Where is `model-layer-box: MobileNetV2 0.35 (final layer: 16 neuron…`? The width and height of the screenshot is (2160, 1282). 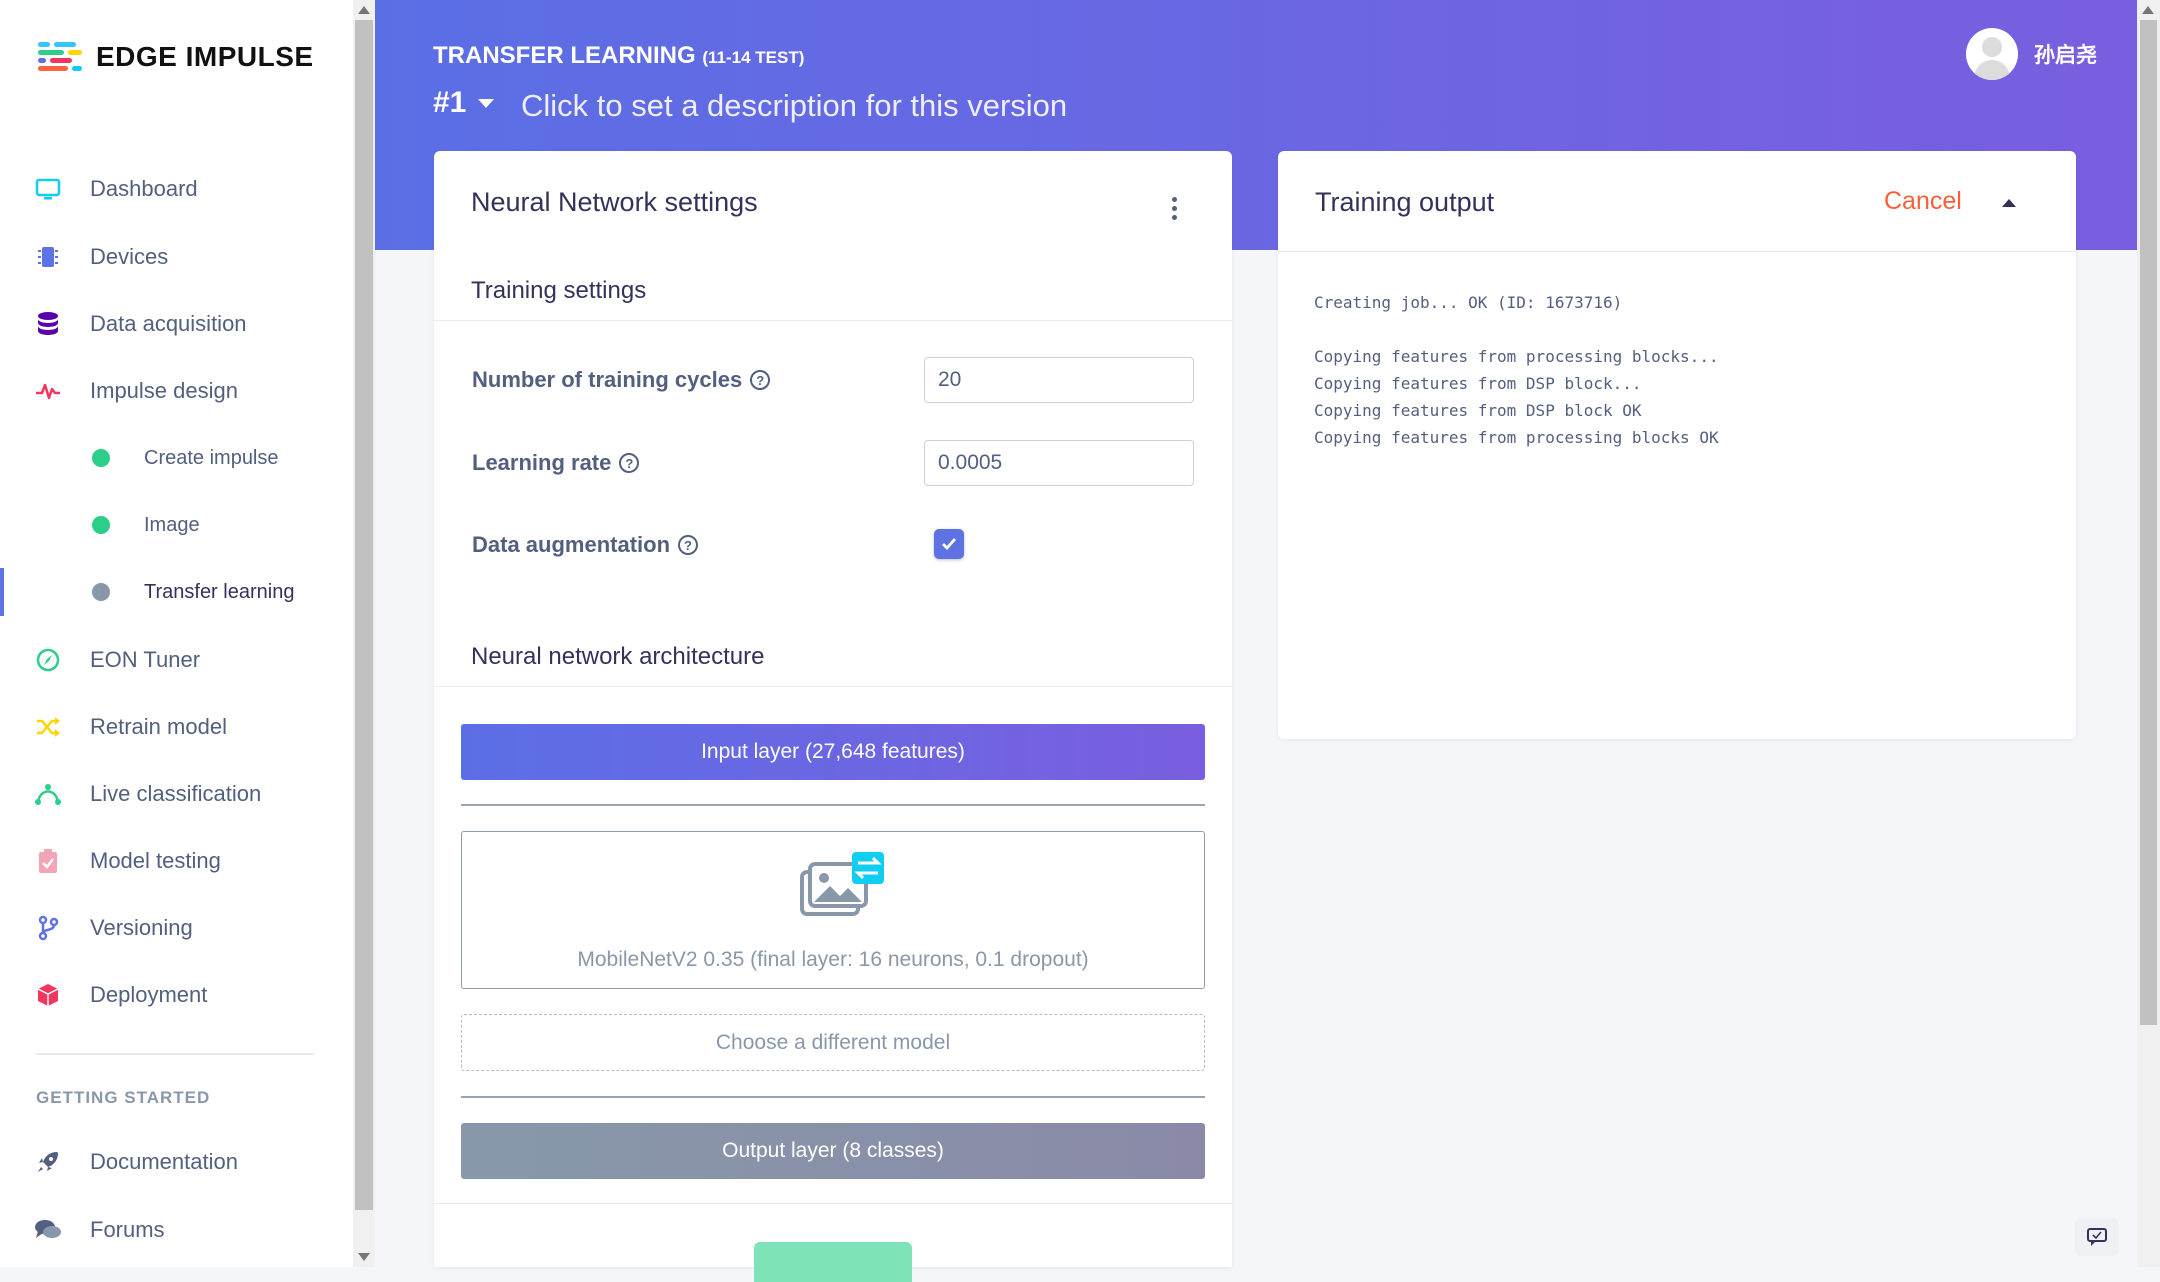 model-layer-box: MobileNetV2 0.35 (final layer: 16 neuron… is located at coordinates (833, 910).